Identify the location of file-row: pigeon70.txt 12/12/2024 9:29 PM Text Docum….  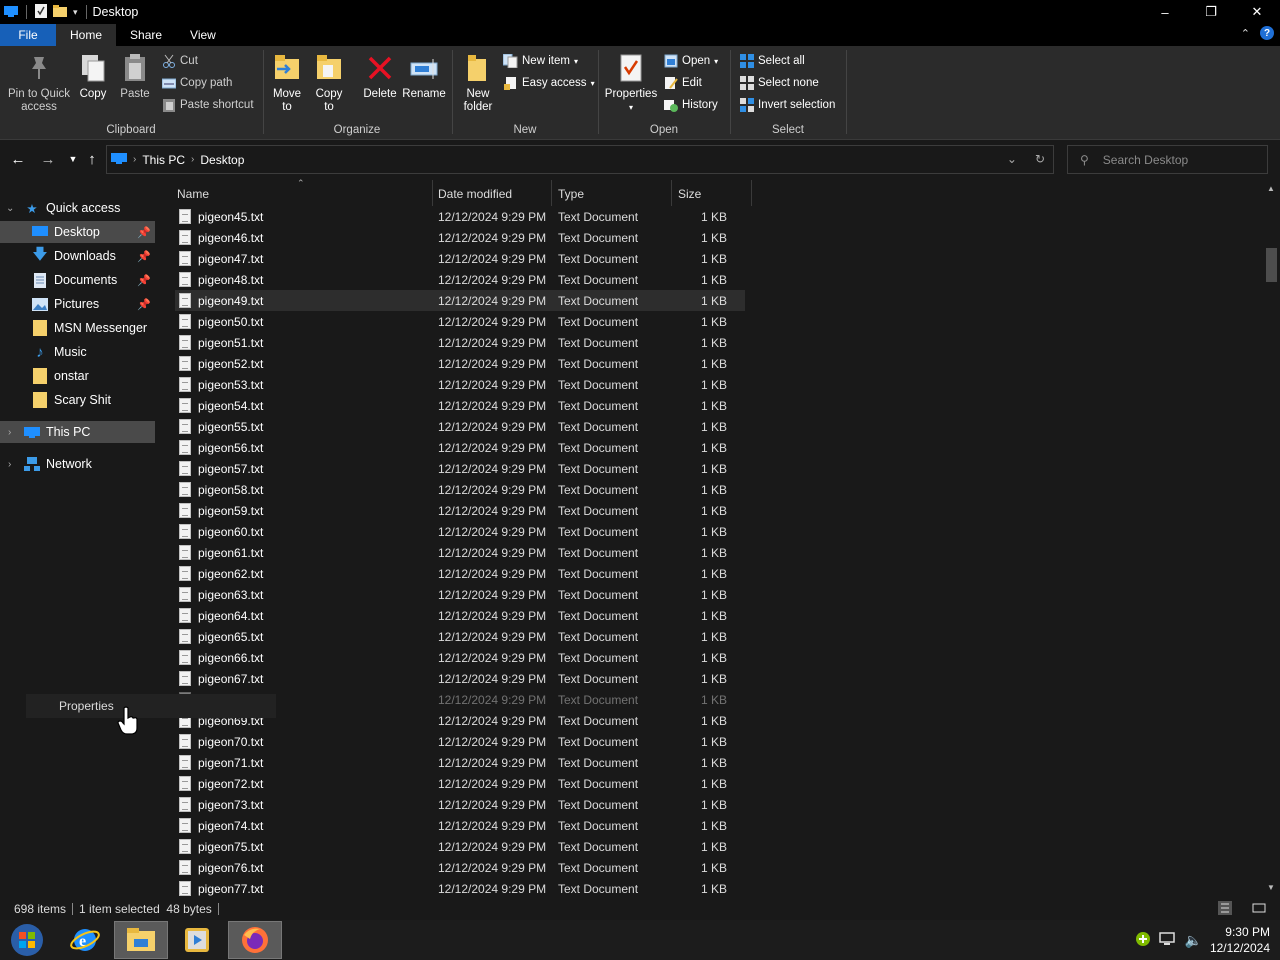
(460, 741).